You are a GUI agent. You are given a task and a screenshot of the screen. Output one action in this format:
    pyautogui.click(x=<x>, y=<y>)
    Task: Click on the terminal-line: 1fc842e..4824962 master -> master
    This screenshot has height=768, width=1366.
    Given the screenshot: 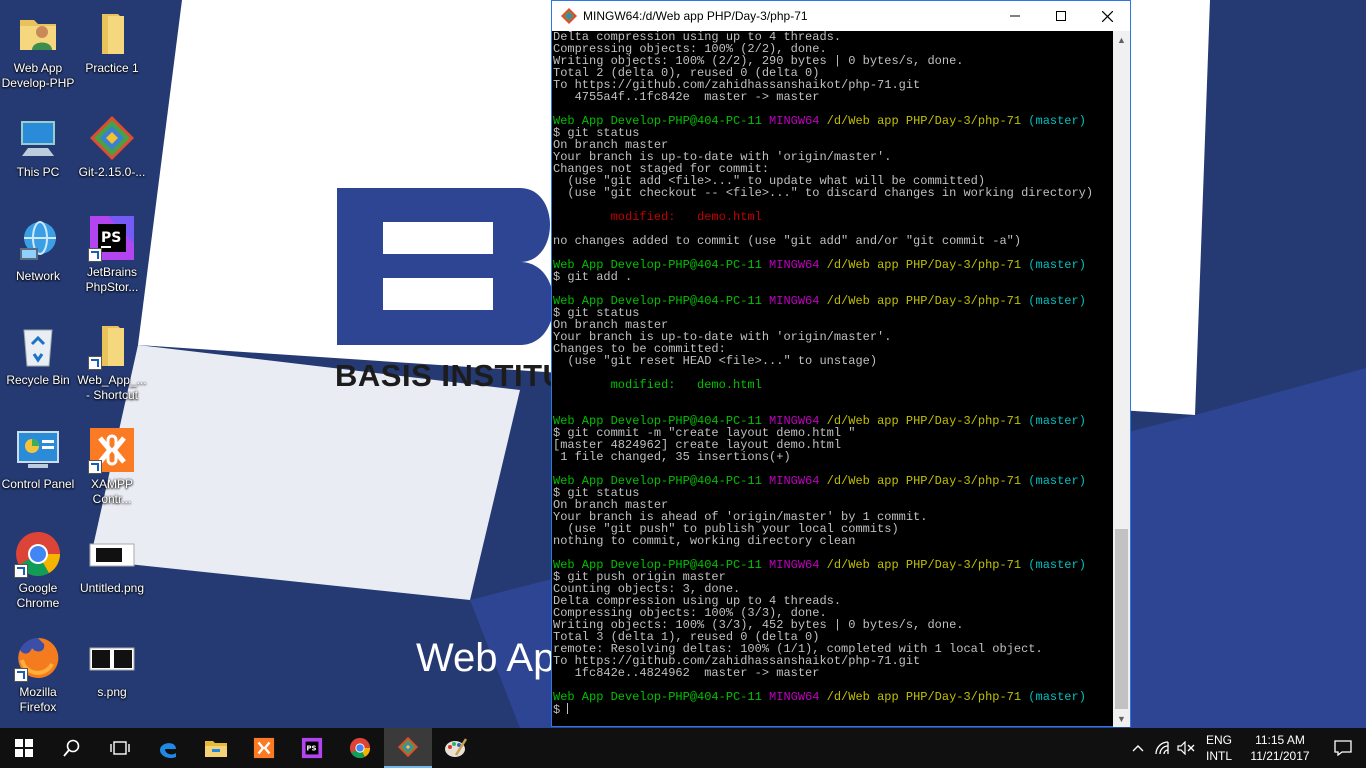 What is the action you would take?
    pyautogui.click(x=833, y=673)
    